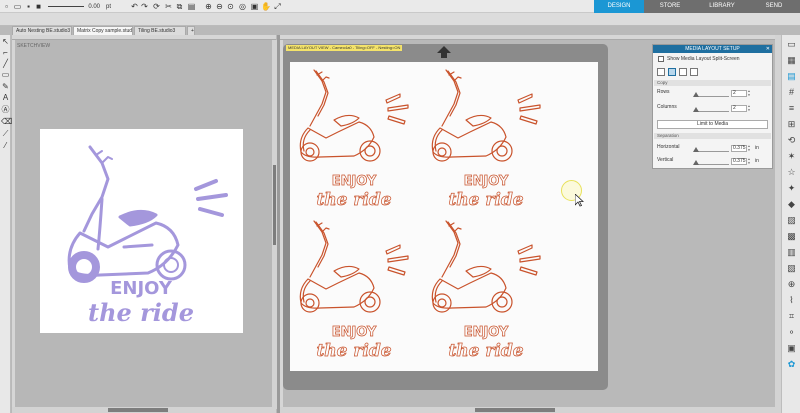 The height and width of the screenshot is (413, 800). What do you see at coordinates (277, 6) in the screenshot?
I see `stretch-icon: ⤢` at bounding box center [277, 6].